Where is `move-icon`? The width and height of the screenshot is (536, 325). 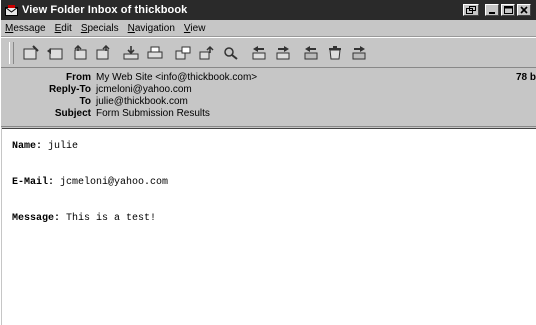 move-icon is located at coordinates (183, 53).